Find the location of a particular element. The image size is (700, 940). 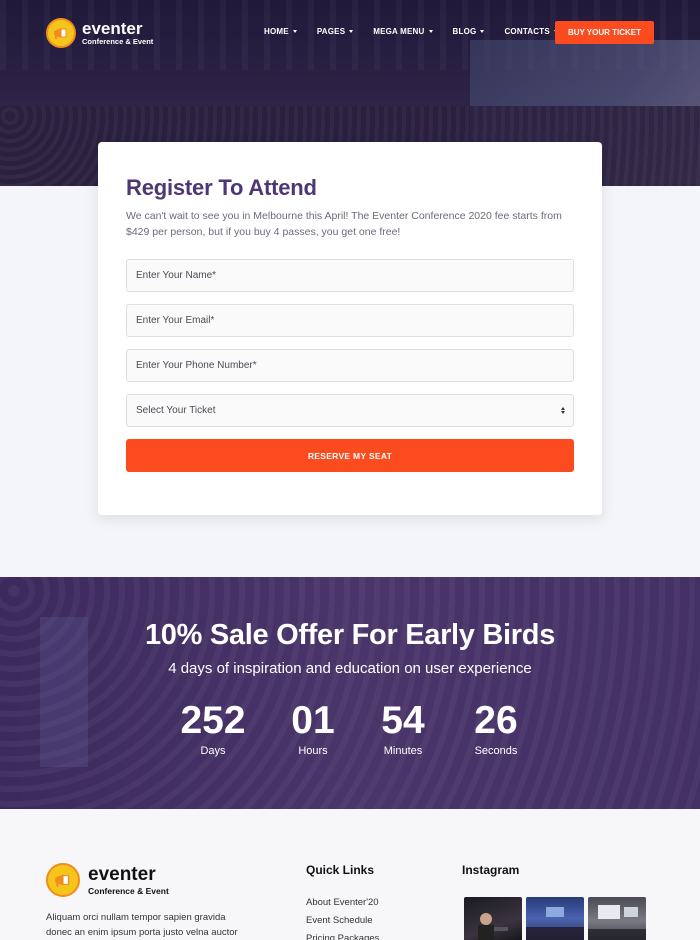

phone-field: Enter Your Phone Number* is located at coordinates (350, 365).